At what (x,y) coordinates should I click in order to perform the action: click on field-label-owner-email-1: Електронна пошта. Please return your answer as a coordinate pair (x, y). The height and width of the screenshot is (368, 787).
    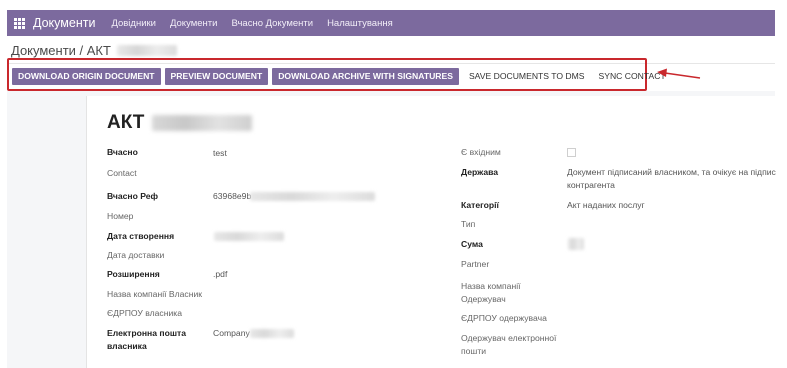
    Looking at the image, I should click on (147, 333).